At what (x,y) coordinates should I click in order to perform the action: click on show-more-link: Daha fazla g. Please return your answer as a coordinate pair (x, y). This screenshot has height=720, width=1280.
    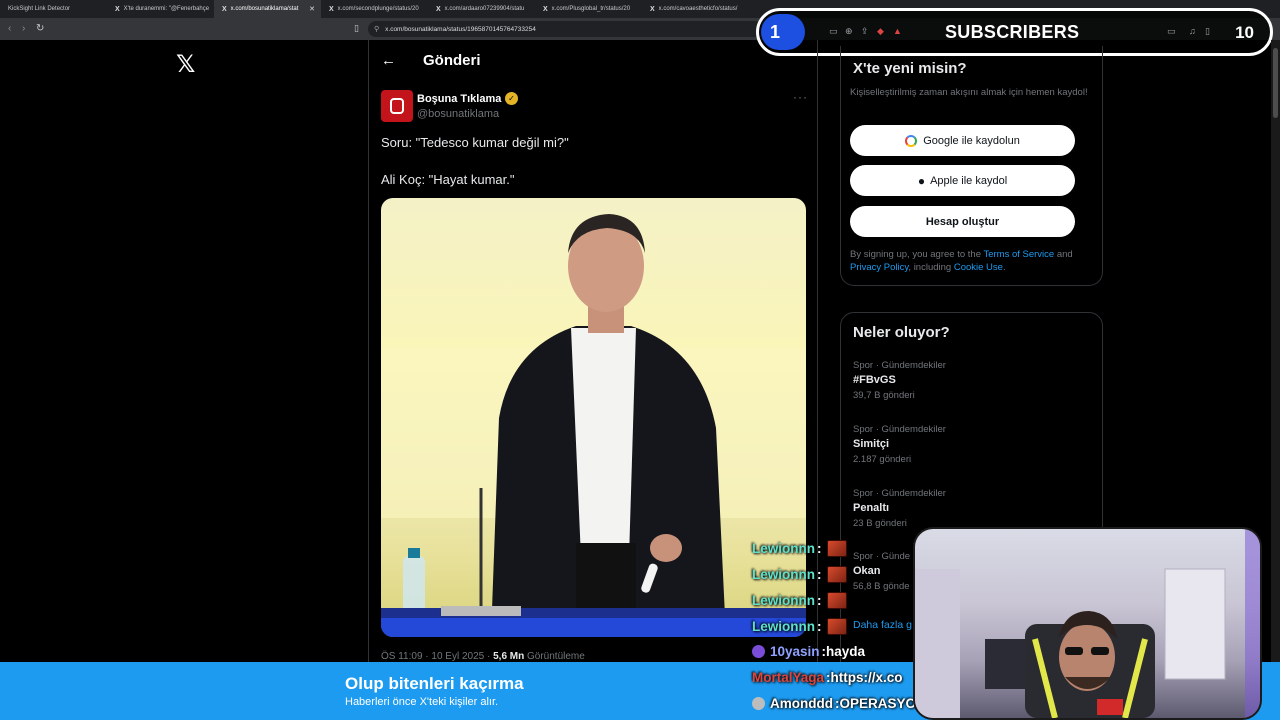
    Looking at the image, I should click on (882, 625).